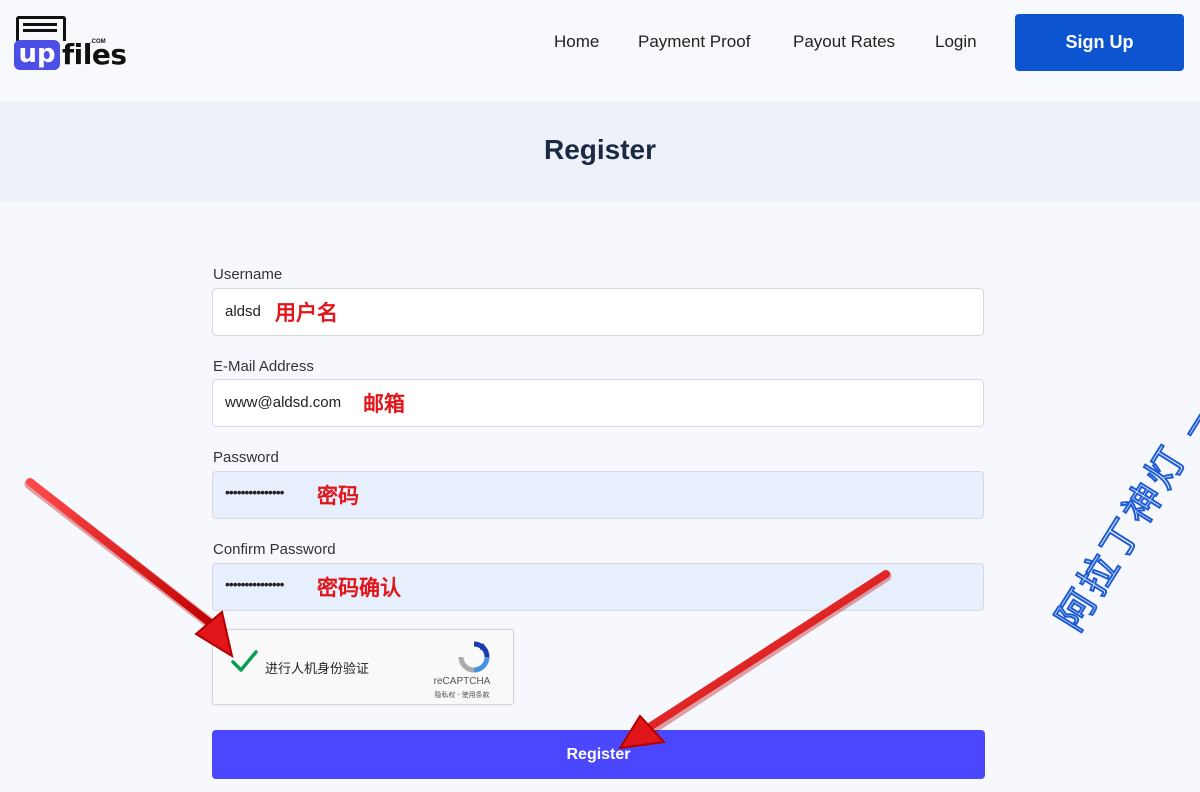 The image size is (1200, 792). I want to click on username-field: aldsd 用户名, so click(598, 312).